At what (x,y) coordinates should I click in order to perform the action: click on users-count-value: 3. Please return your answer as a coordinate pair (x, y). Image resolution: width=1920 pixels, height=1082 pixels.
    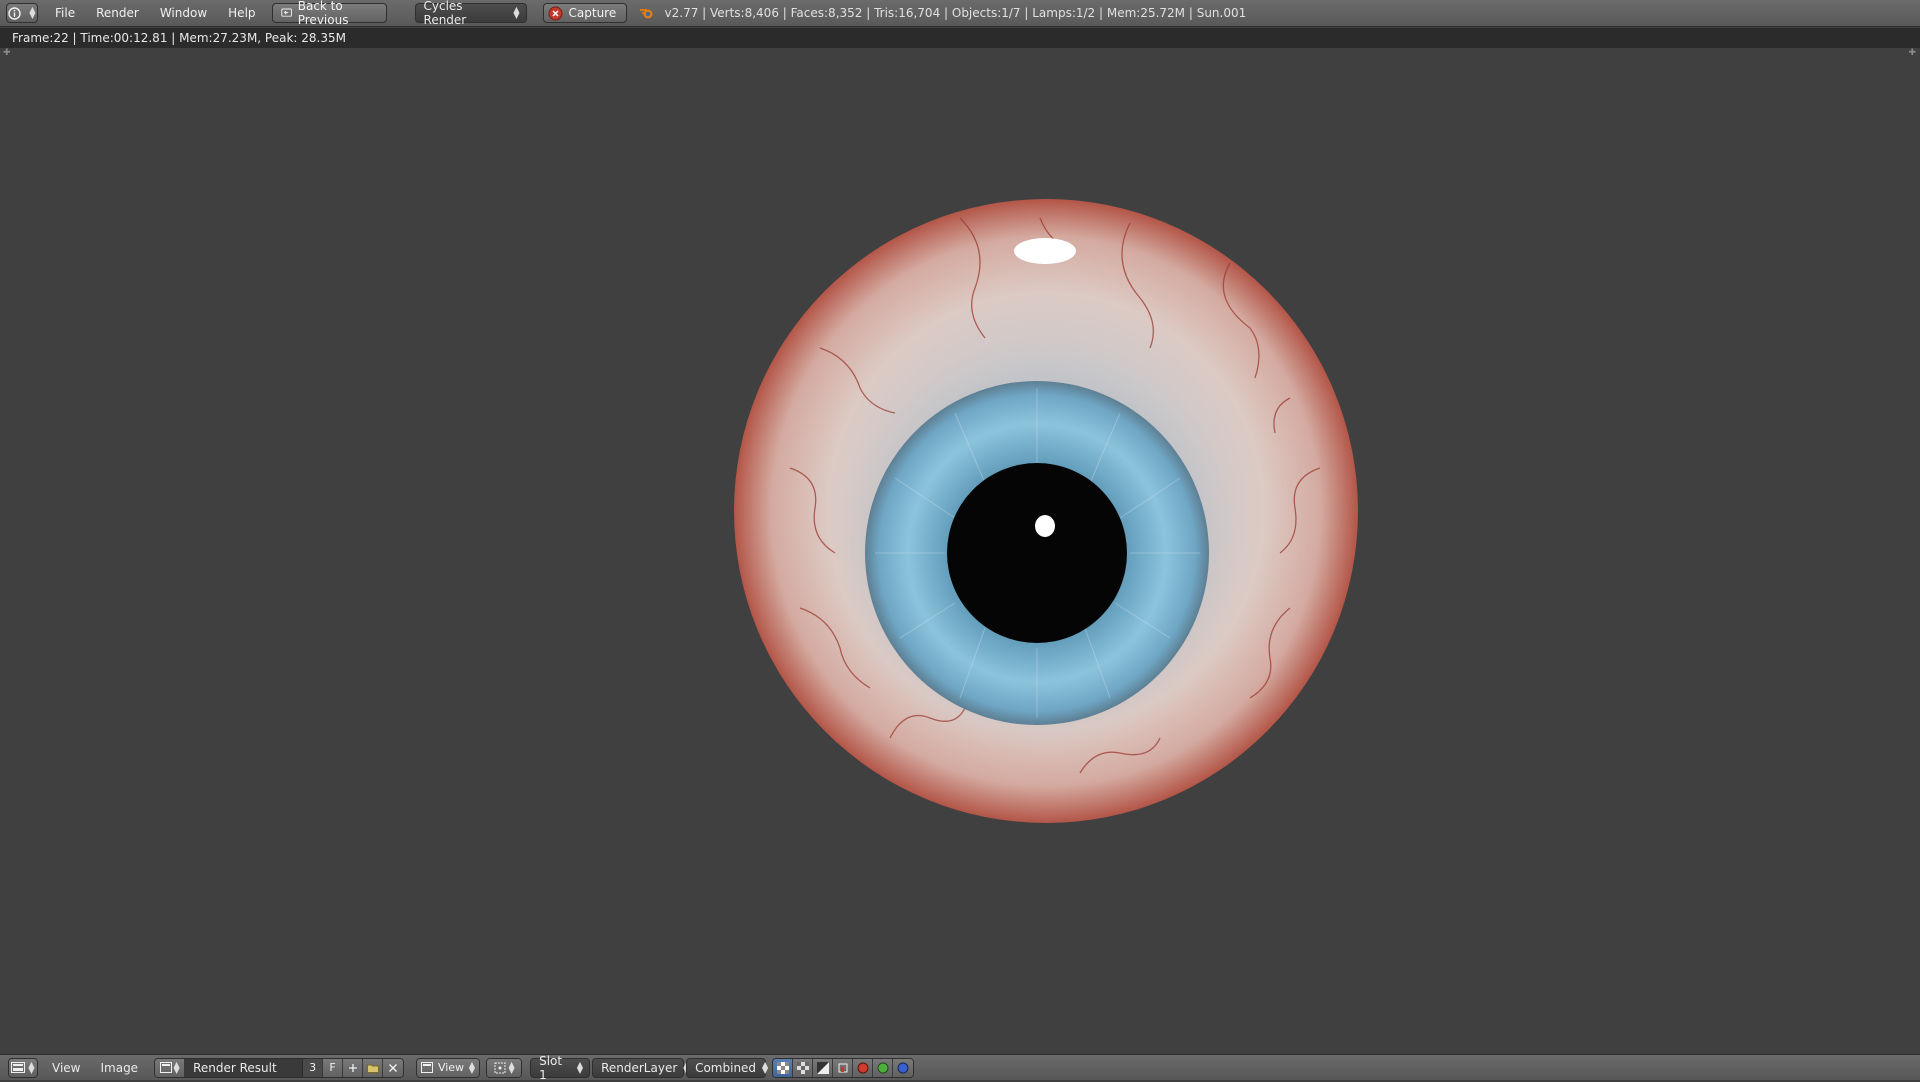
    Looking at the image, I should click on (313, 1067).